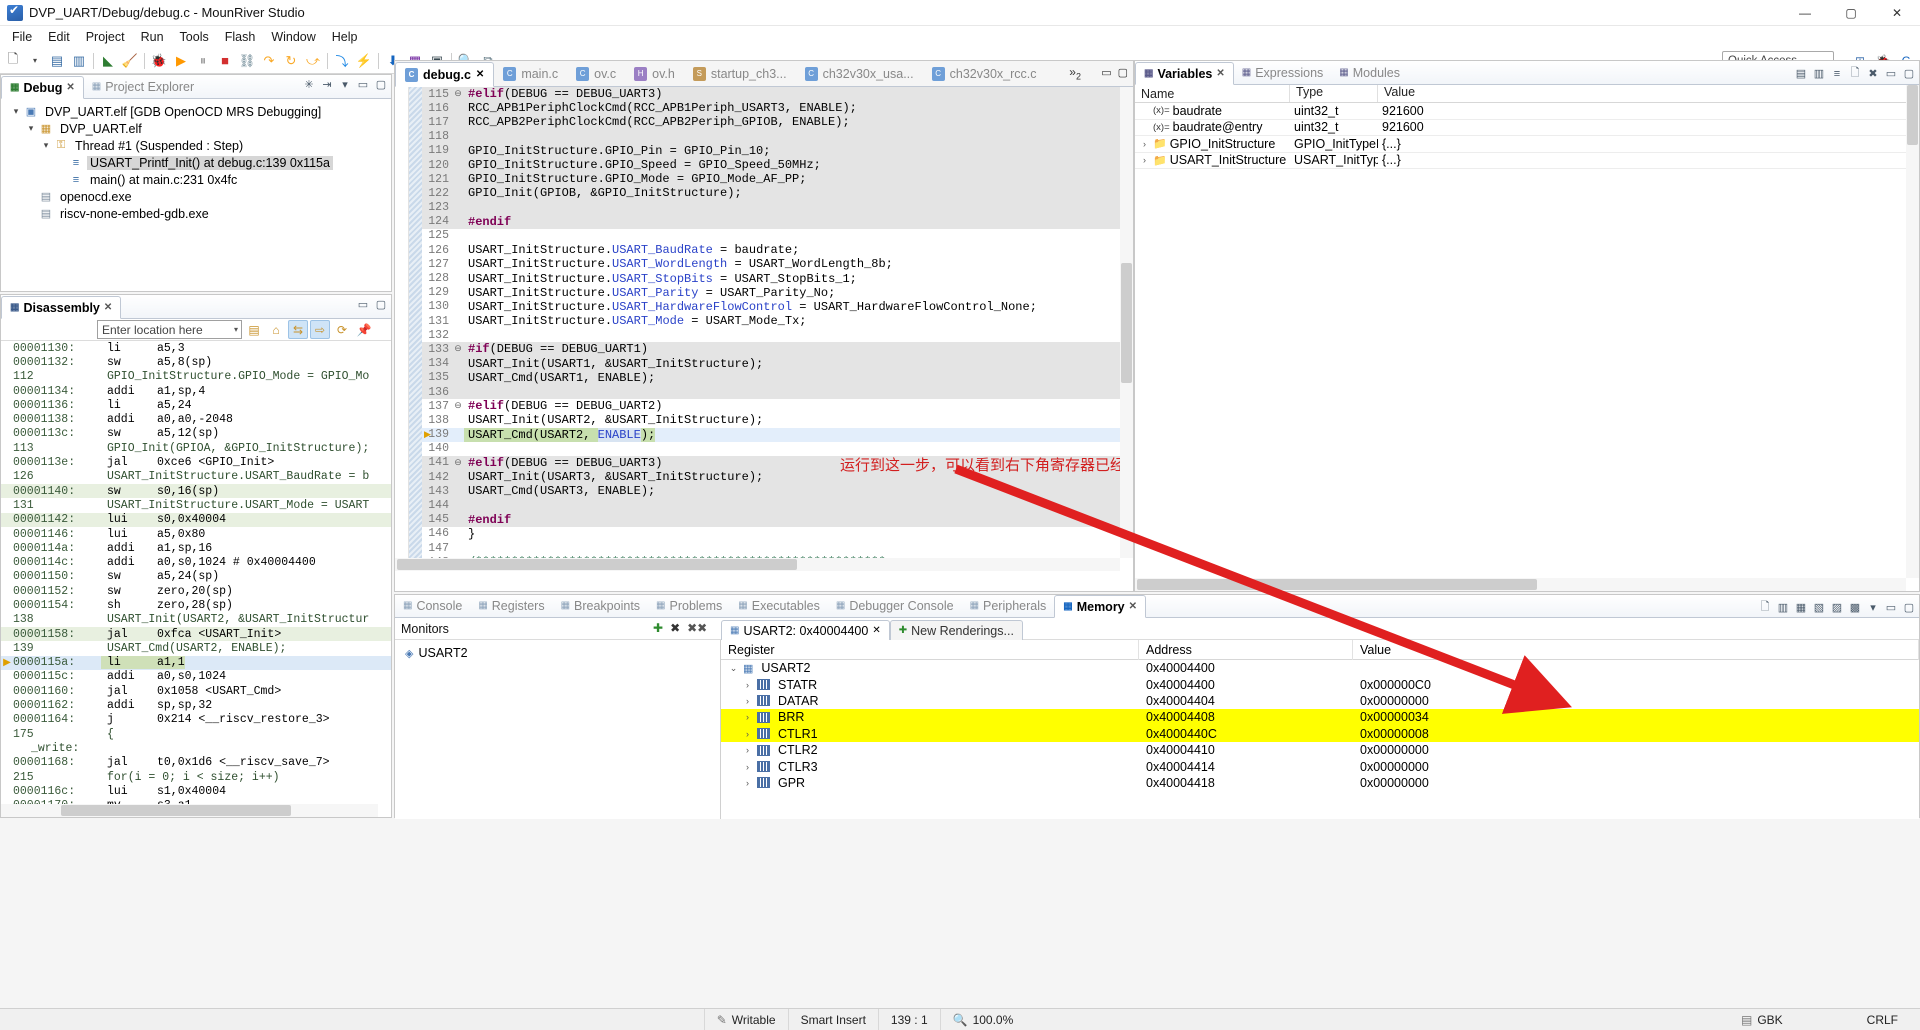  Describe the element at coordinates (895, 605) in the screenshot. I see `tab-debugger-console: ▦ Debugger Console` at that location.